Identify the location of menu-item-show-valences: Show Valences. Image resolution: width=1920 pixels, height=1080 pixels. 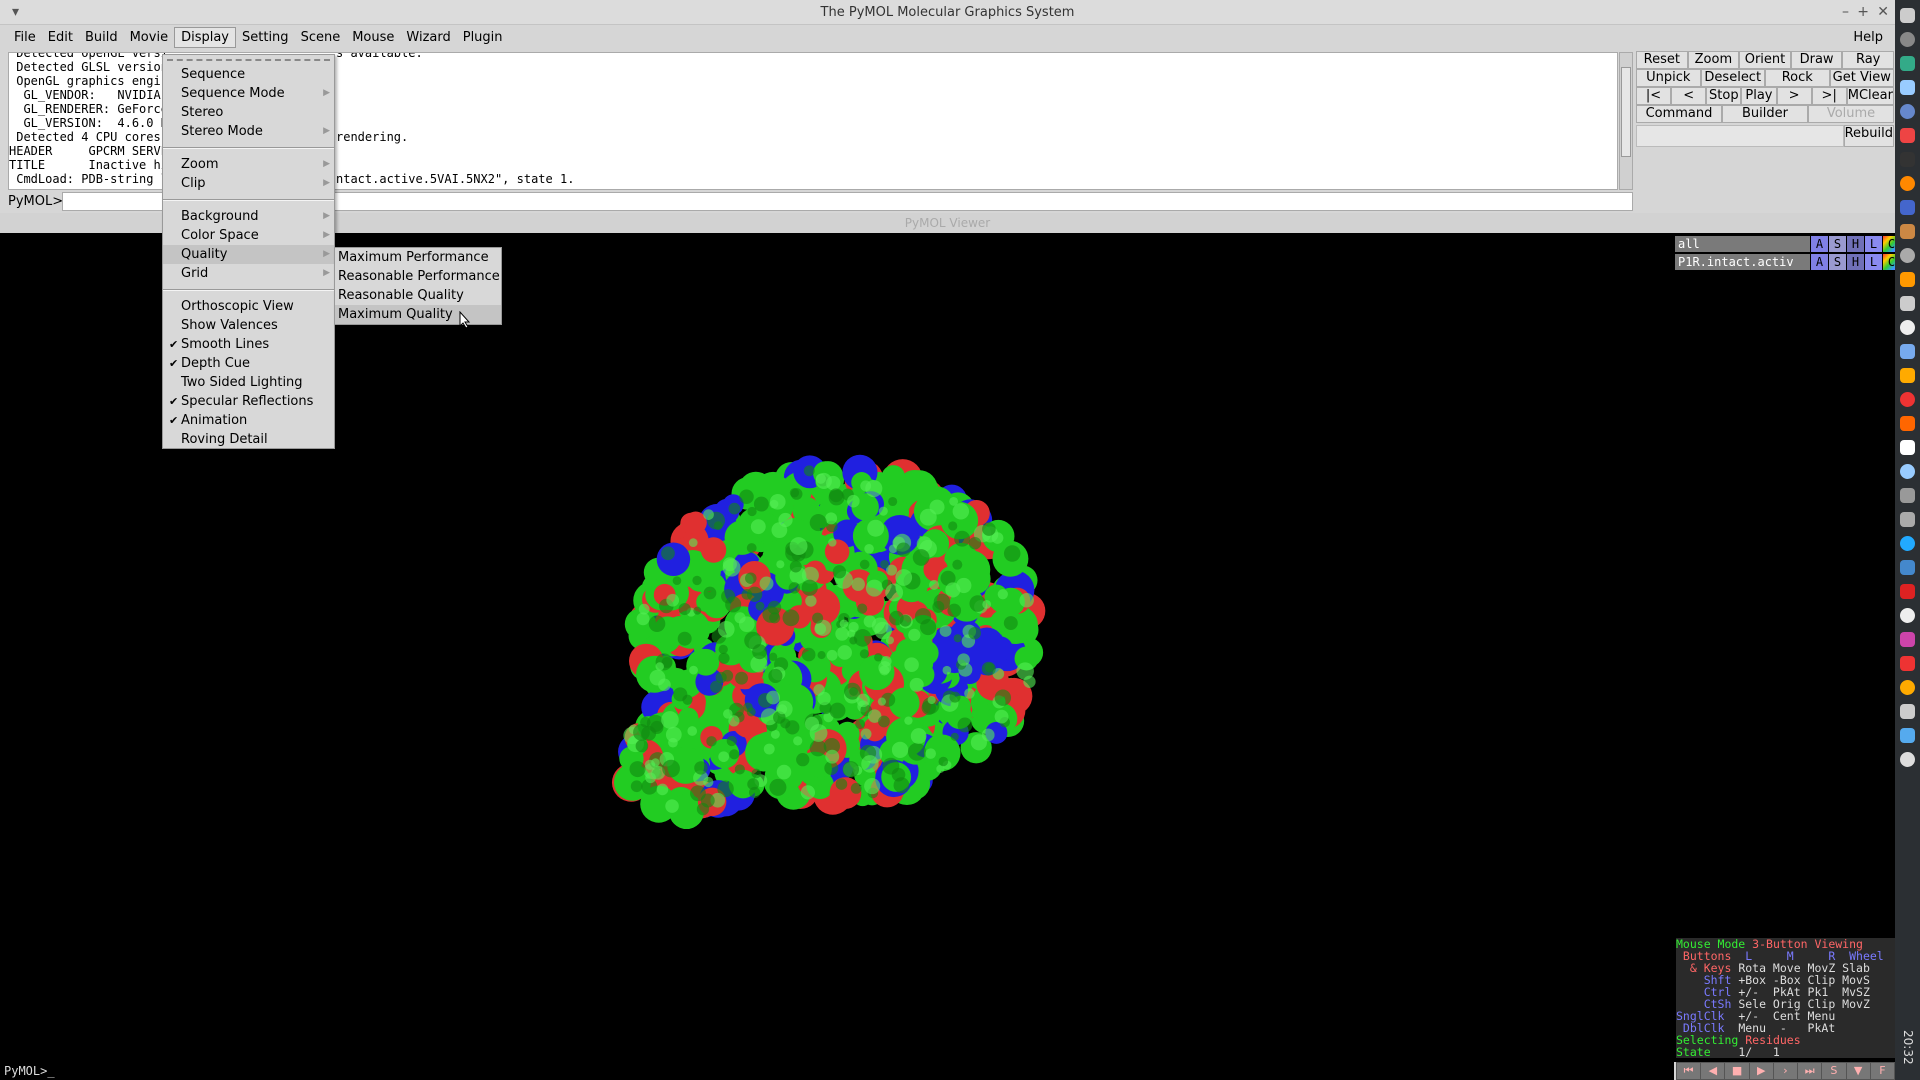
(248, 325).